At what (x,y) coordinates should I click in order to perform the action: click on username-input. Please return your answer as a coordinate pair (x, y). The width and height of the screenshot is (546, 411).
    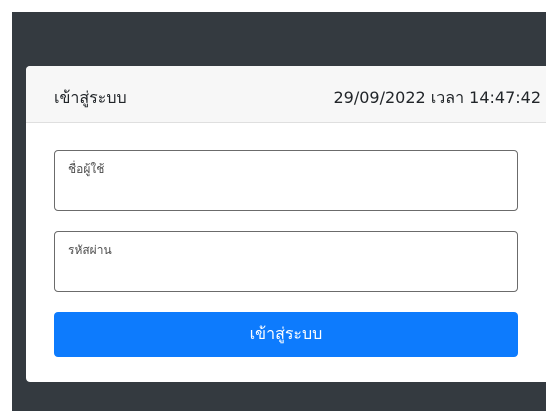
    Looking at the image, I should click on (285, 192).